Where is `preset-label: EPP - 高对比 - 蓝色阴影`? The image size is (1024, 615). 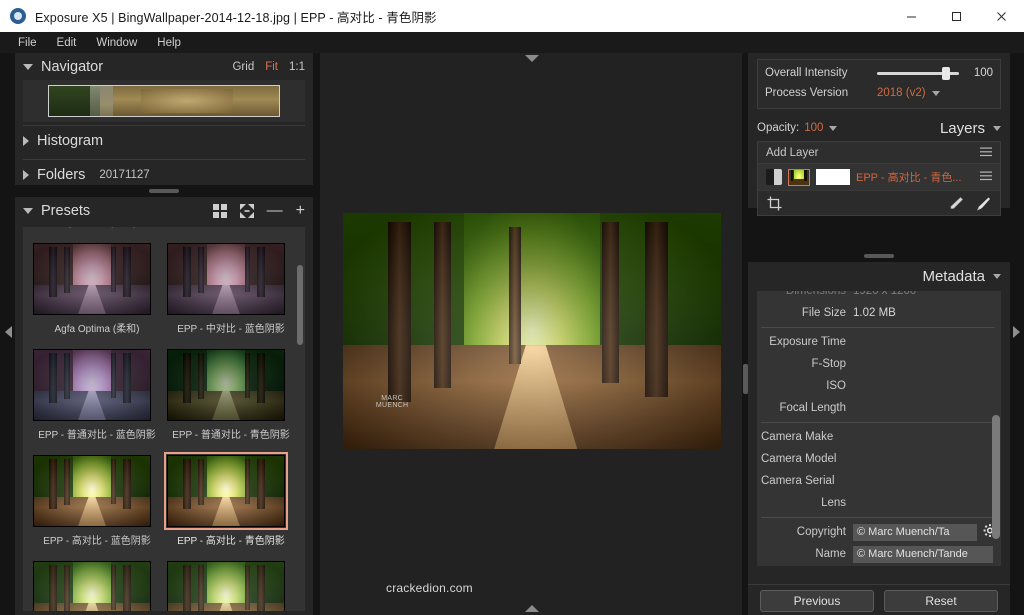
preset-label: EPP - 高对比 - 蓝色阴影 is located at coordinates (97, 541).